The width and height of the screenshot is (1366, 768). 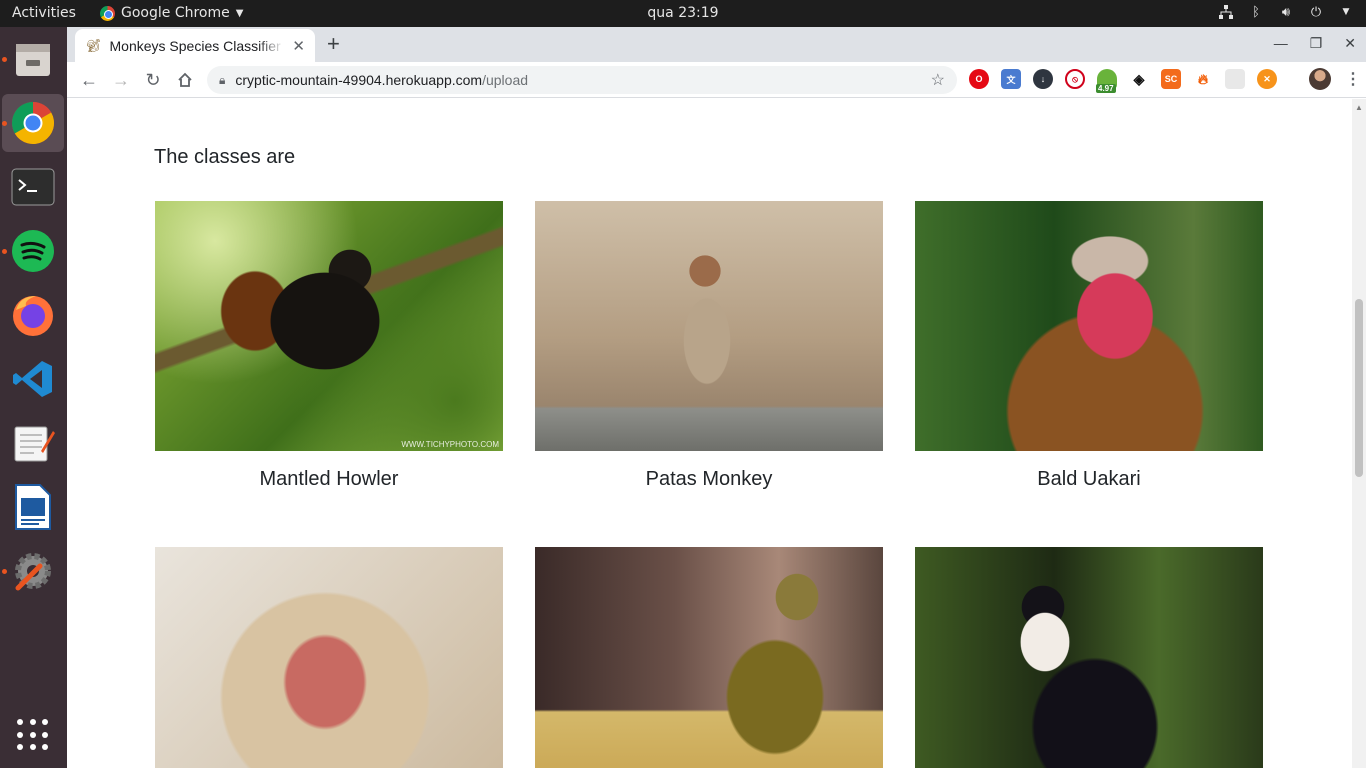 What do you see at coordinates (1075, 79) in the screenshot?
I see `block-extension-icon: ⦸` at bounding box center [1075, 79].